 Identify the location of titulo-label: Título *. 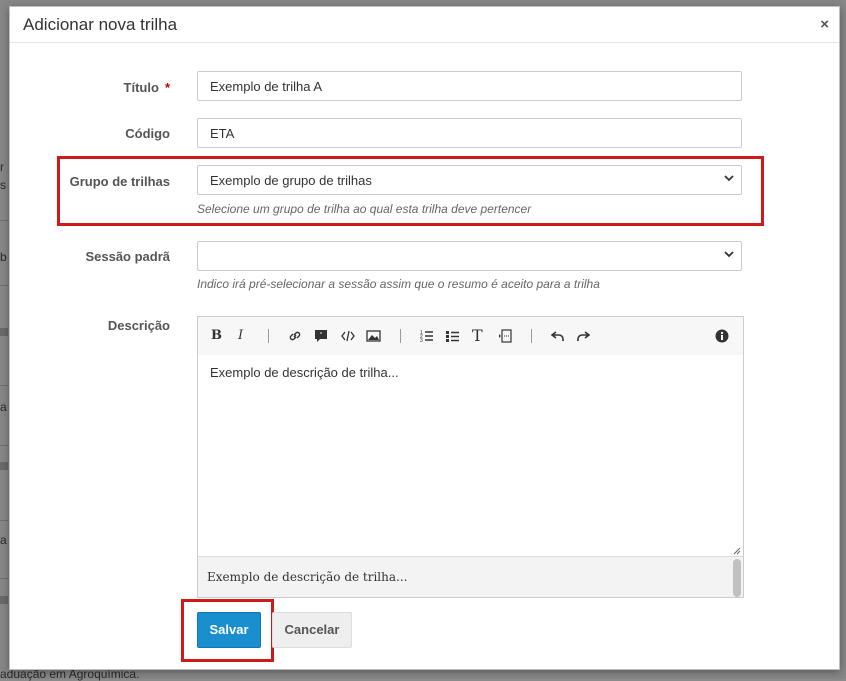
(90, 87).